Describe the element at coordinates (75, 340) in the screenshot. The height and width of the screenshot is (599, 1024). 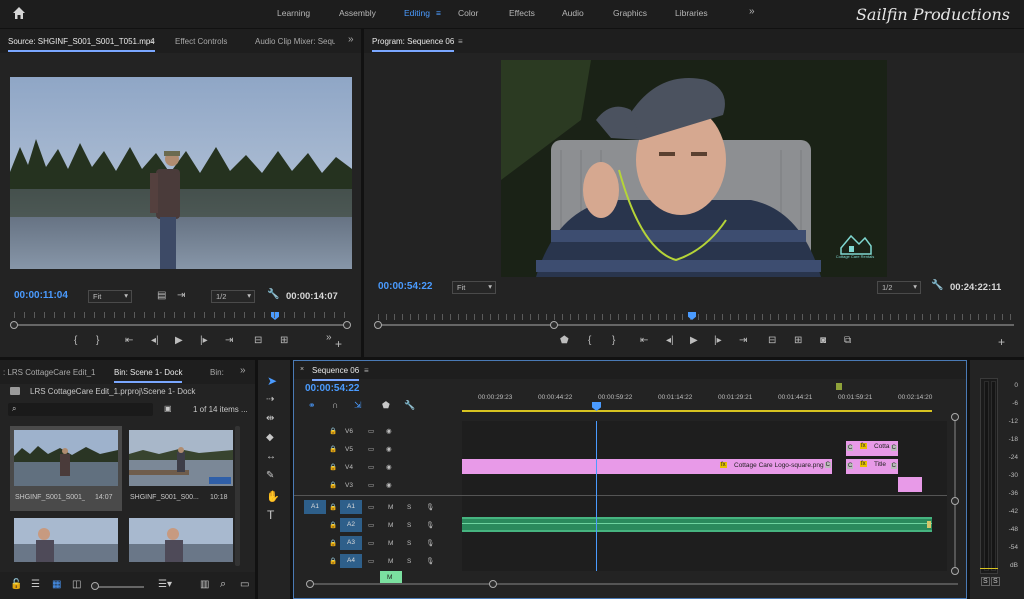
I see `mark-in-icon: {` at that location.